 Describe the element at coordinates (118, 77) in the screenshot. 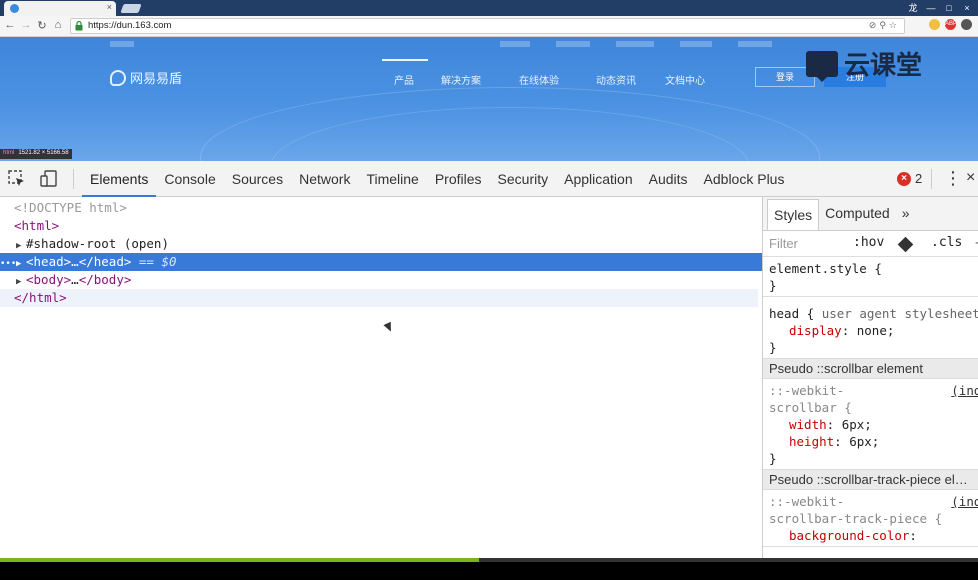

I see `logo-mark-icon` at that location.